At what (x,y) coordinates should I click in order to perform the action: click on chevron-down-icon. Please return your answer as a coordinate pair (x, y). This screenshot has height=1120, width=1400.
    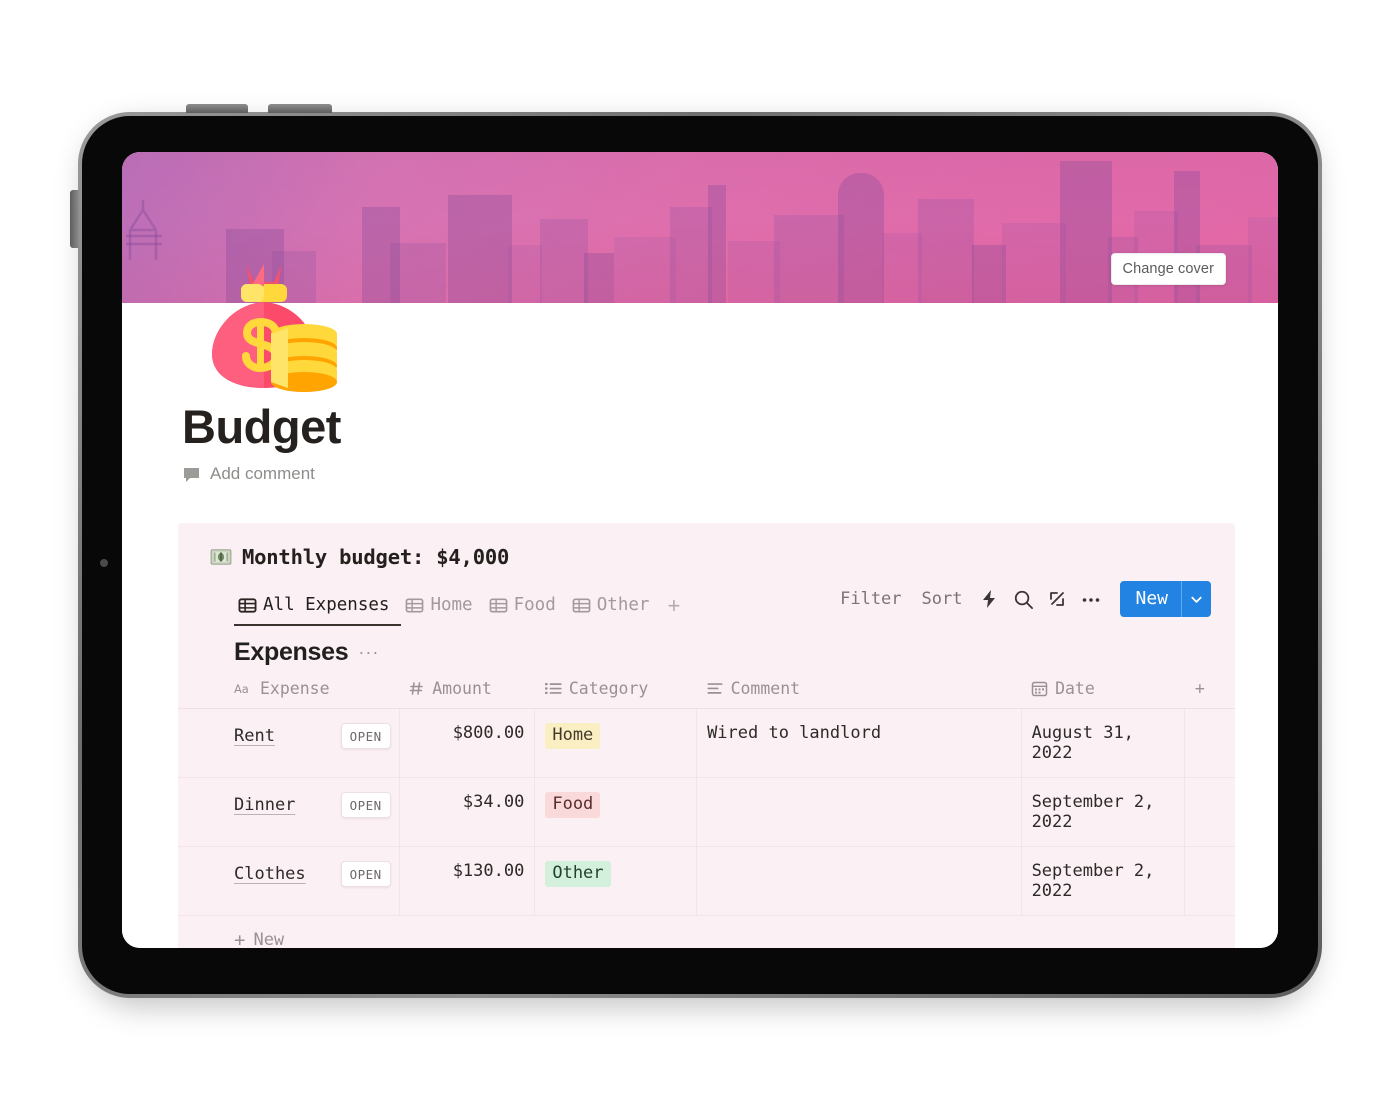
    Looking at the image, I should click on (1196, 599).